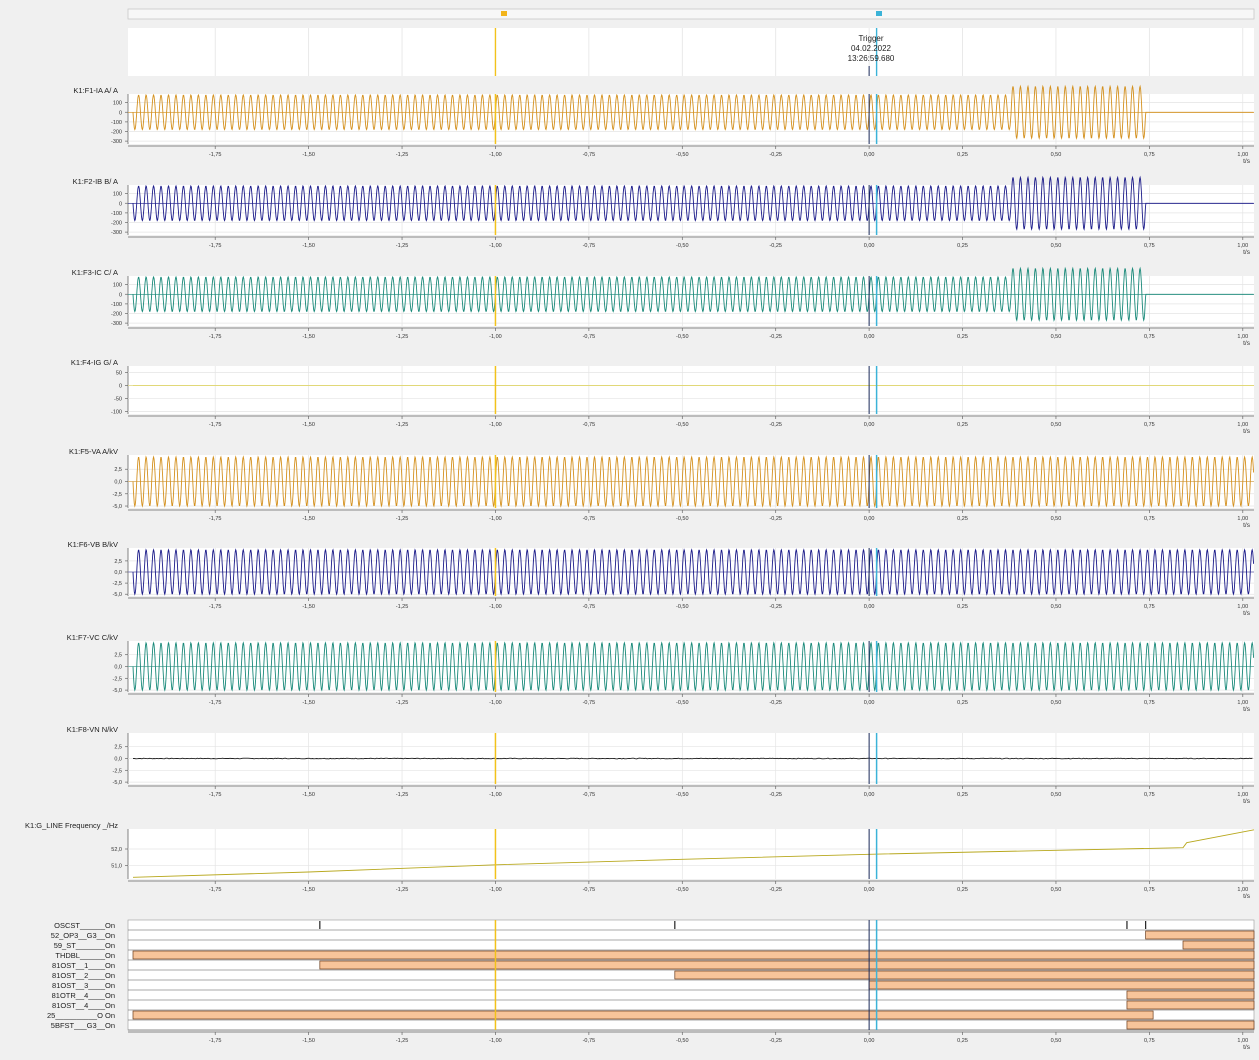 This screenshot has width=1259, height=1060. What do you see at coordinates (691, 14) in the screenshot?
I see `overview-bar` at bounding box center [691, 14].